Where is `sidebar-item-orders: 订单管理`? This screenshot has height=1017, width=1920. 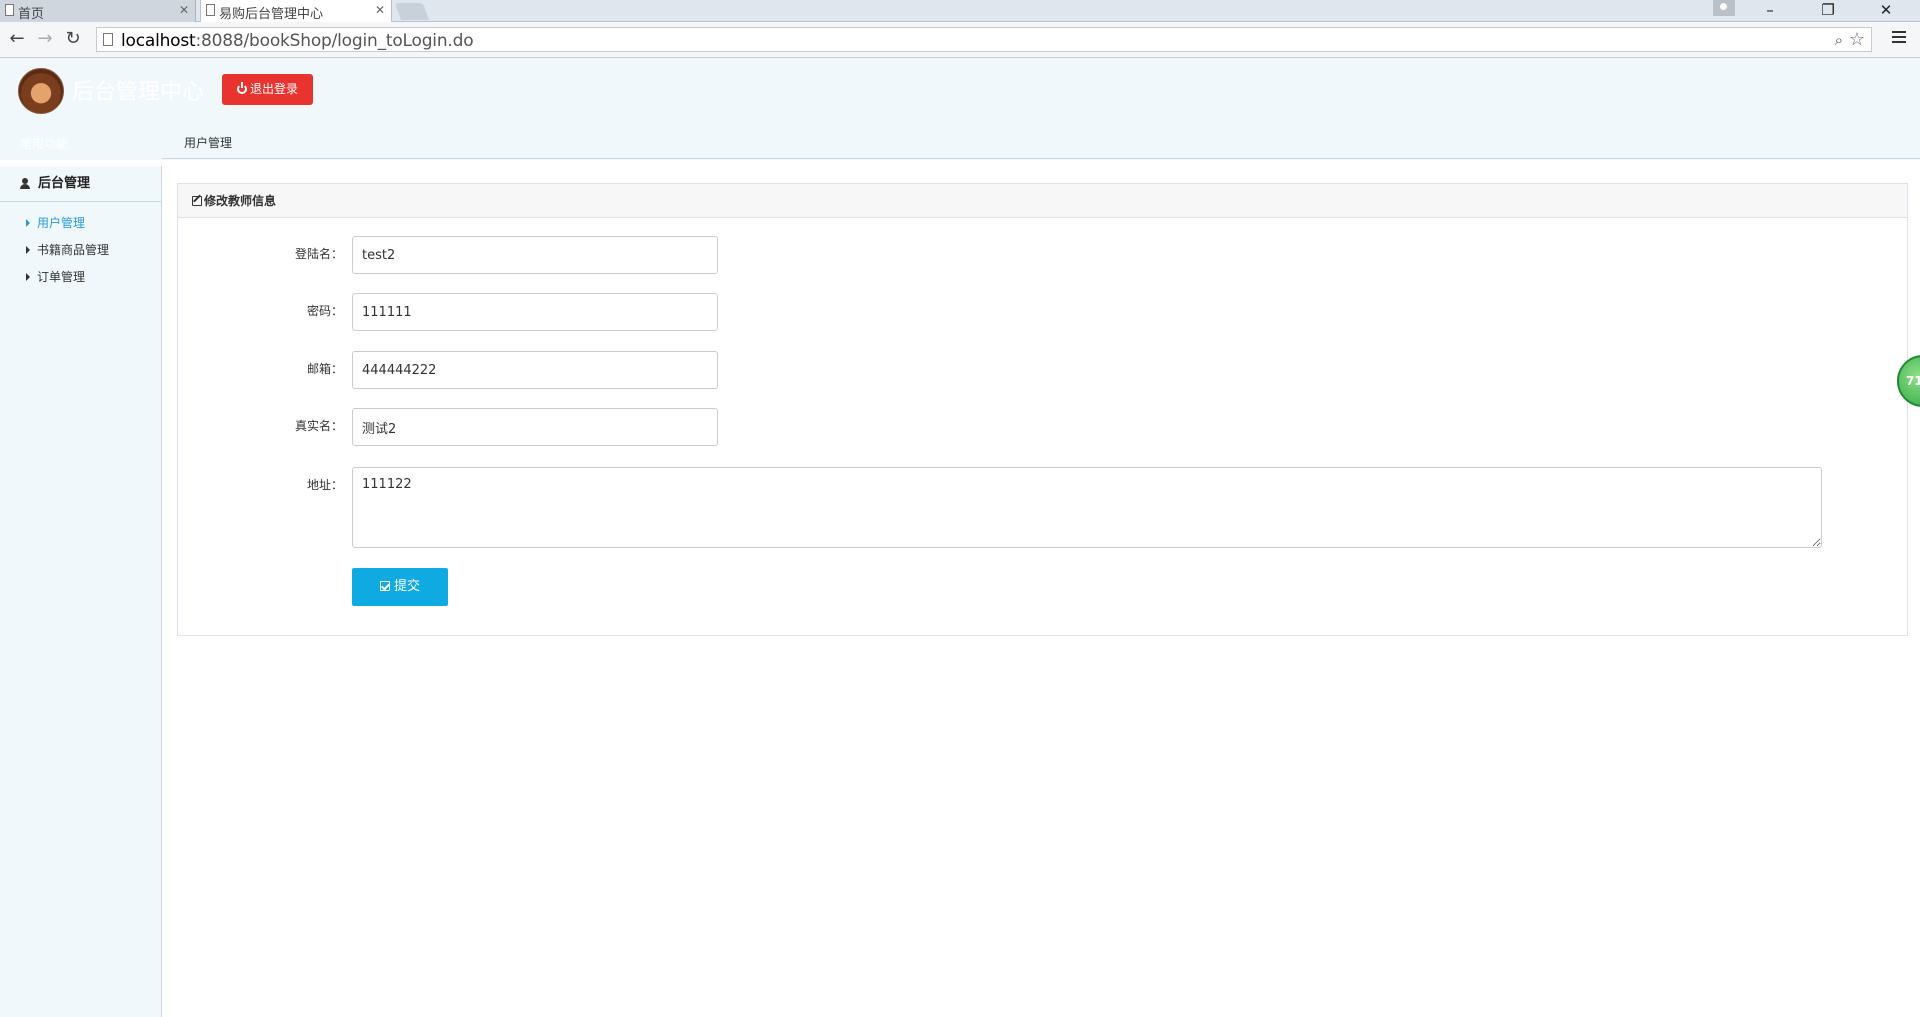
sidebar-item-orders: 订单管理 is located at coordinates (55, 276).